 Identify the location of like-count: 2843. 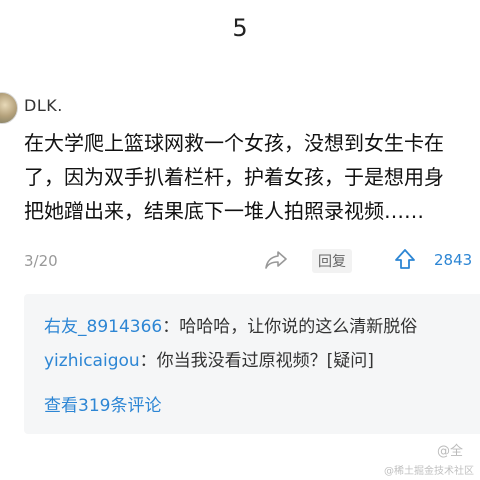
(453, 260).